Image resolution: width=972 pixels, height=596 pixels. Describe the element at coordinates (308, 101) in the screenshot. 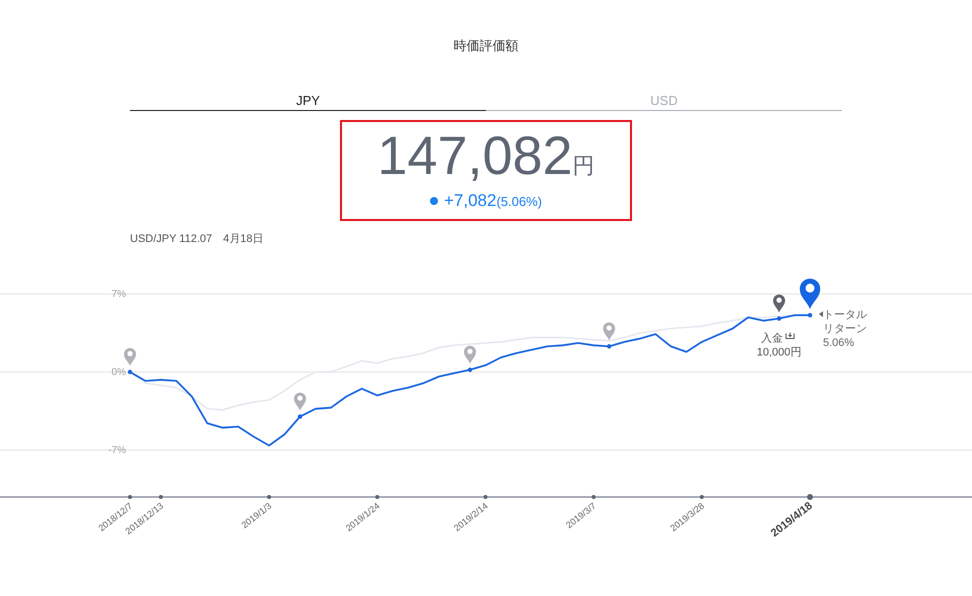

I see `currency-tab: JPY` at that location.